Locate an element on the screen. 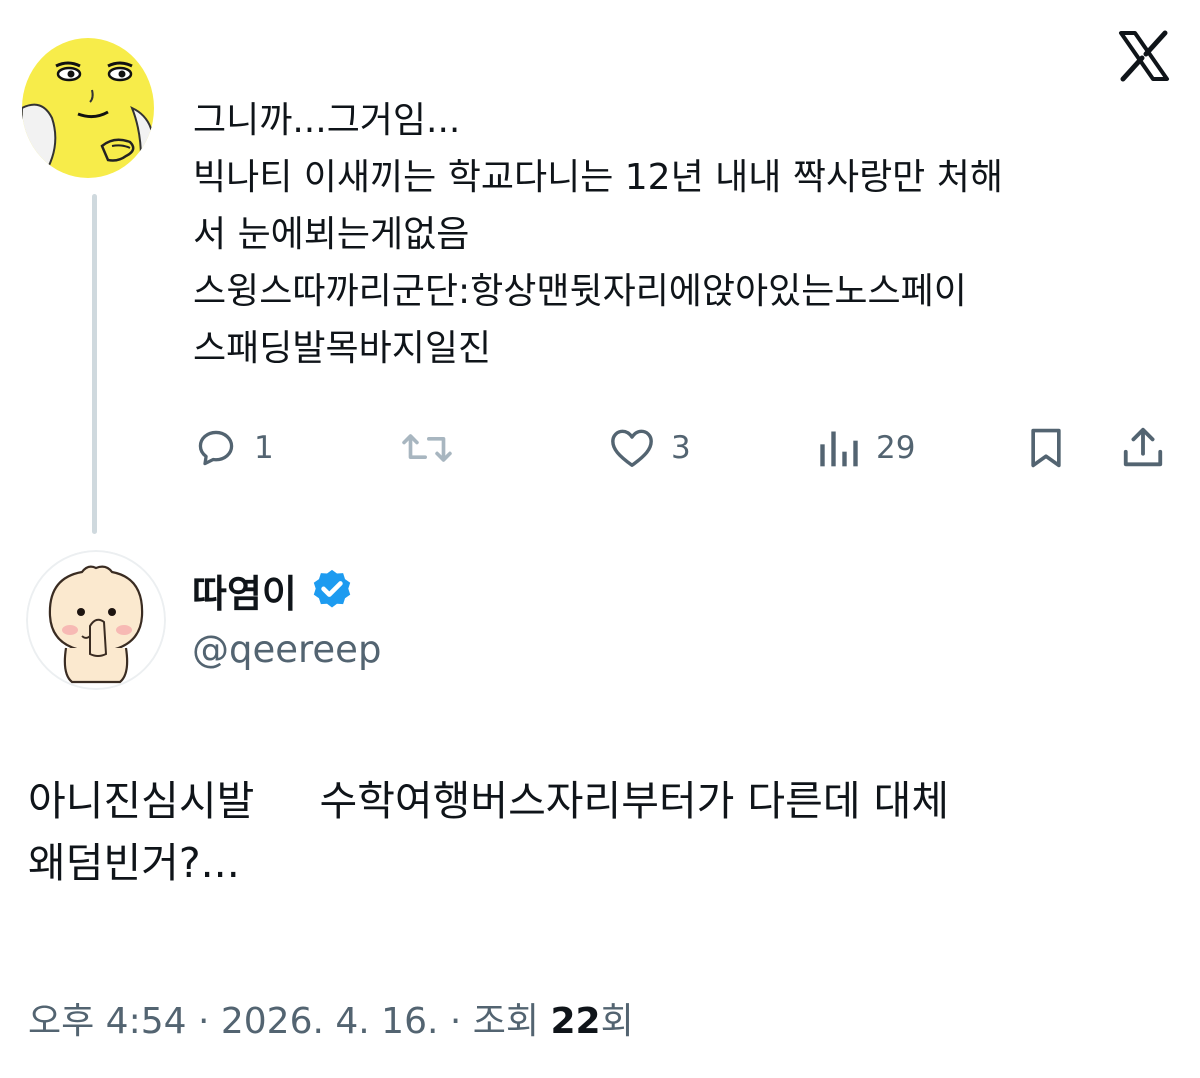 Image resolution: width=1200 pixels, height=1078 pixels. share-button is located at coordinates (1143, 448).